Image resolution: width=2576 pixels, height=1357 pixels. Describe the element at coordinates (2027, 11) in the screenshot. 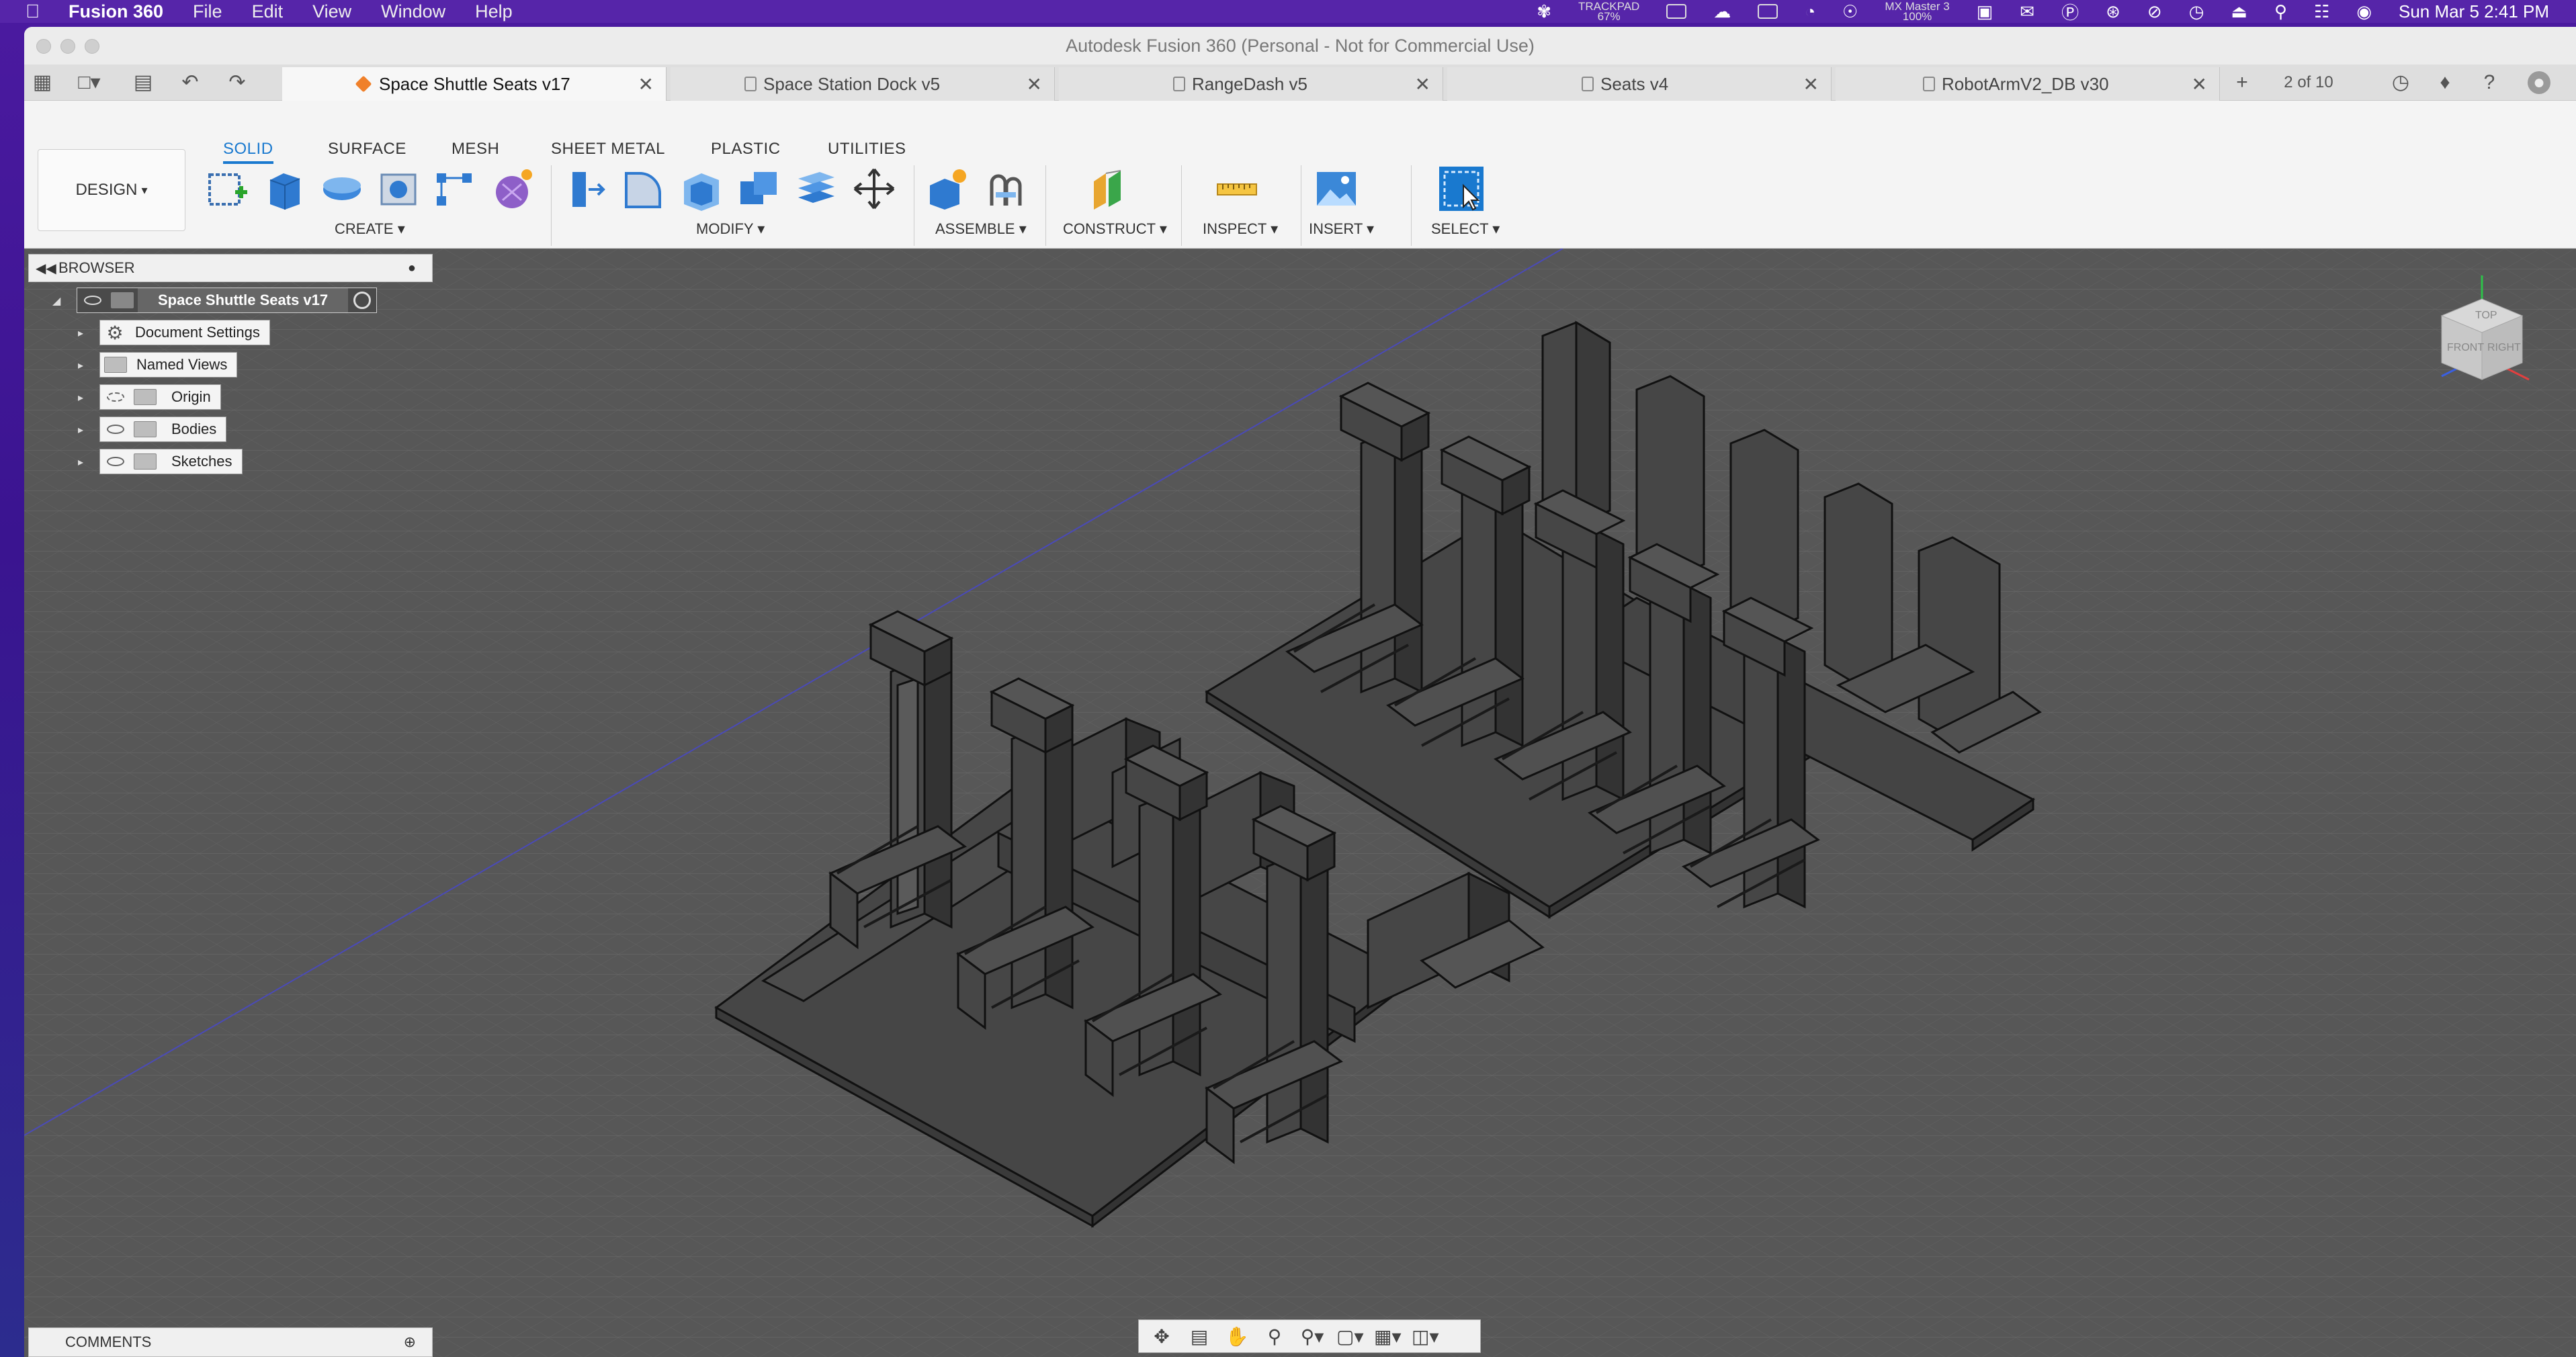

I see `chat-icon: ✉` at that location.